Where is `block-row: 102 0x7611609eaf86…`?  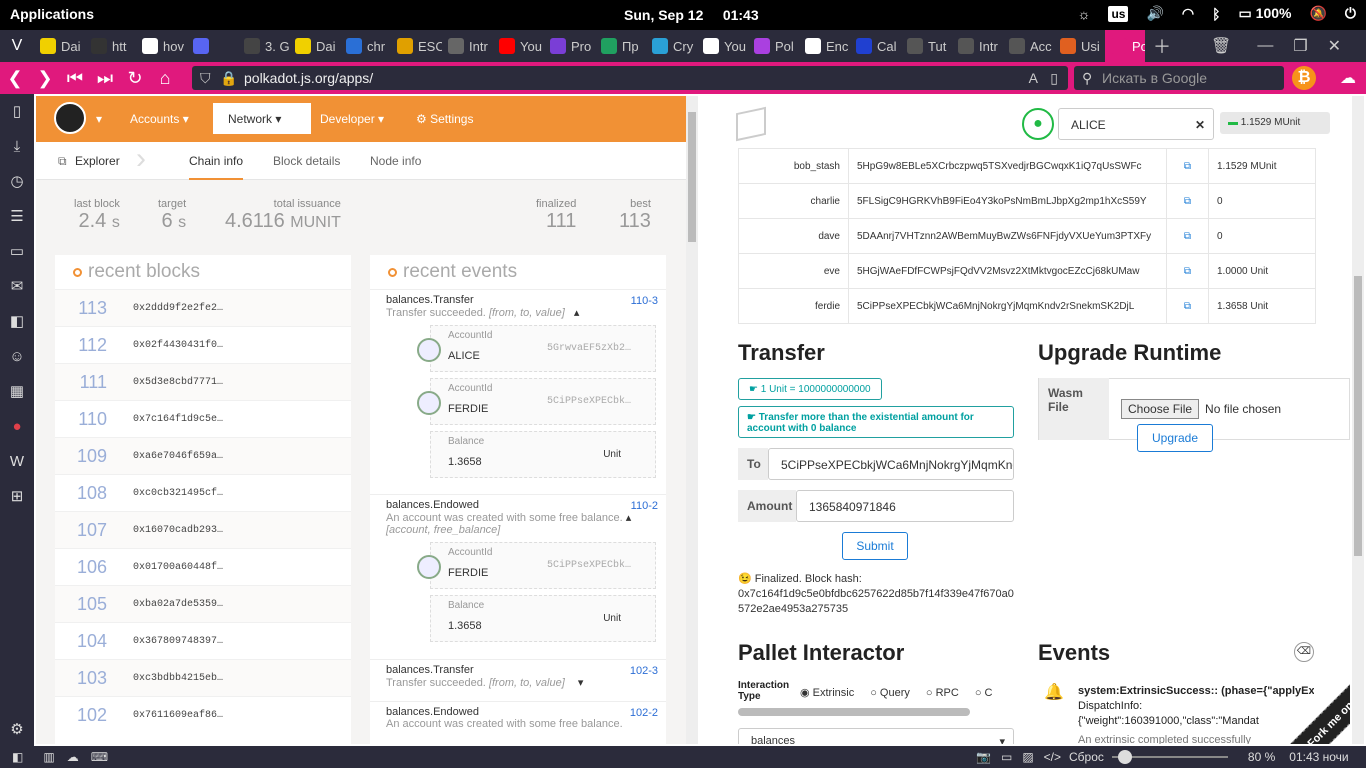 block-row: 102 0x7611609eaf86… is located at coordinates (203, 714).